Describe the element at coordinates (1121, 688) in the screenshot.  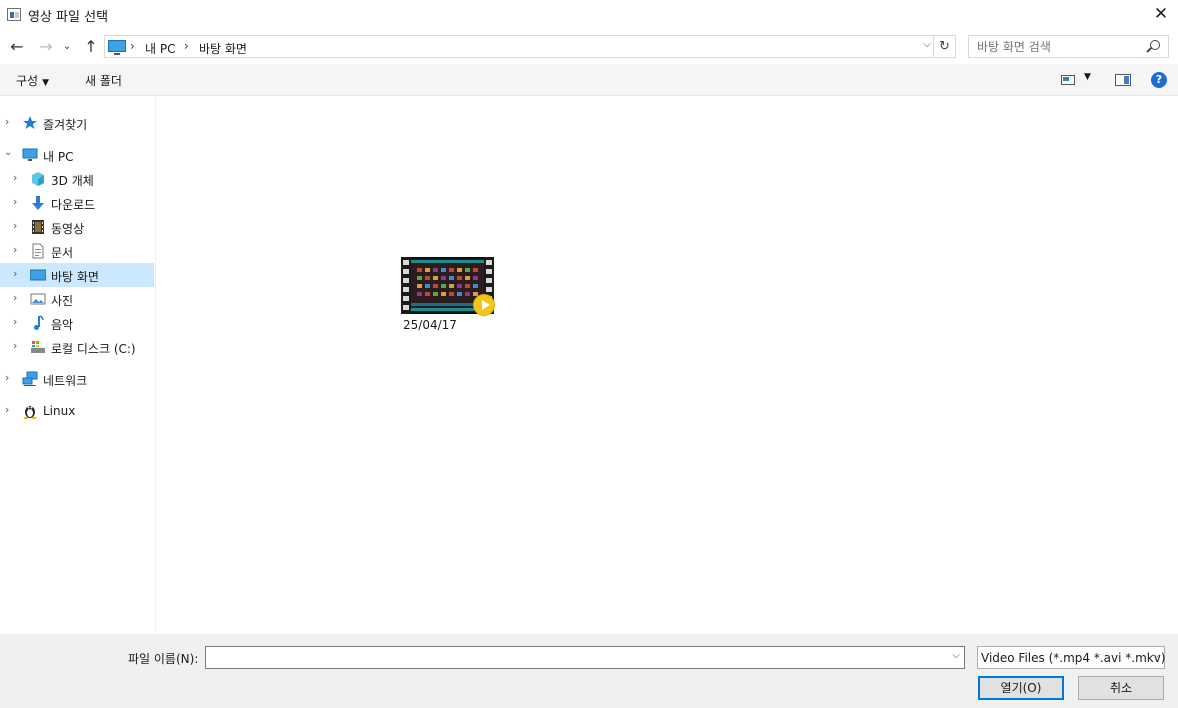
I see `cancel-button: 취소` at that location.